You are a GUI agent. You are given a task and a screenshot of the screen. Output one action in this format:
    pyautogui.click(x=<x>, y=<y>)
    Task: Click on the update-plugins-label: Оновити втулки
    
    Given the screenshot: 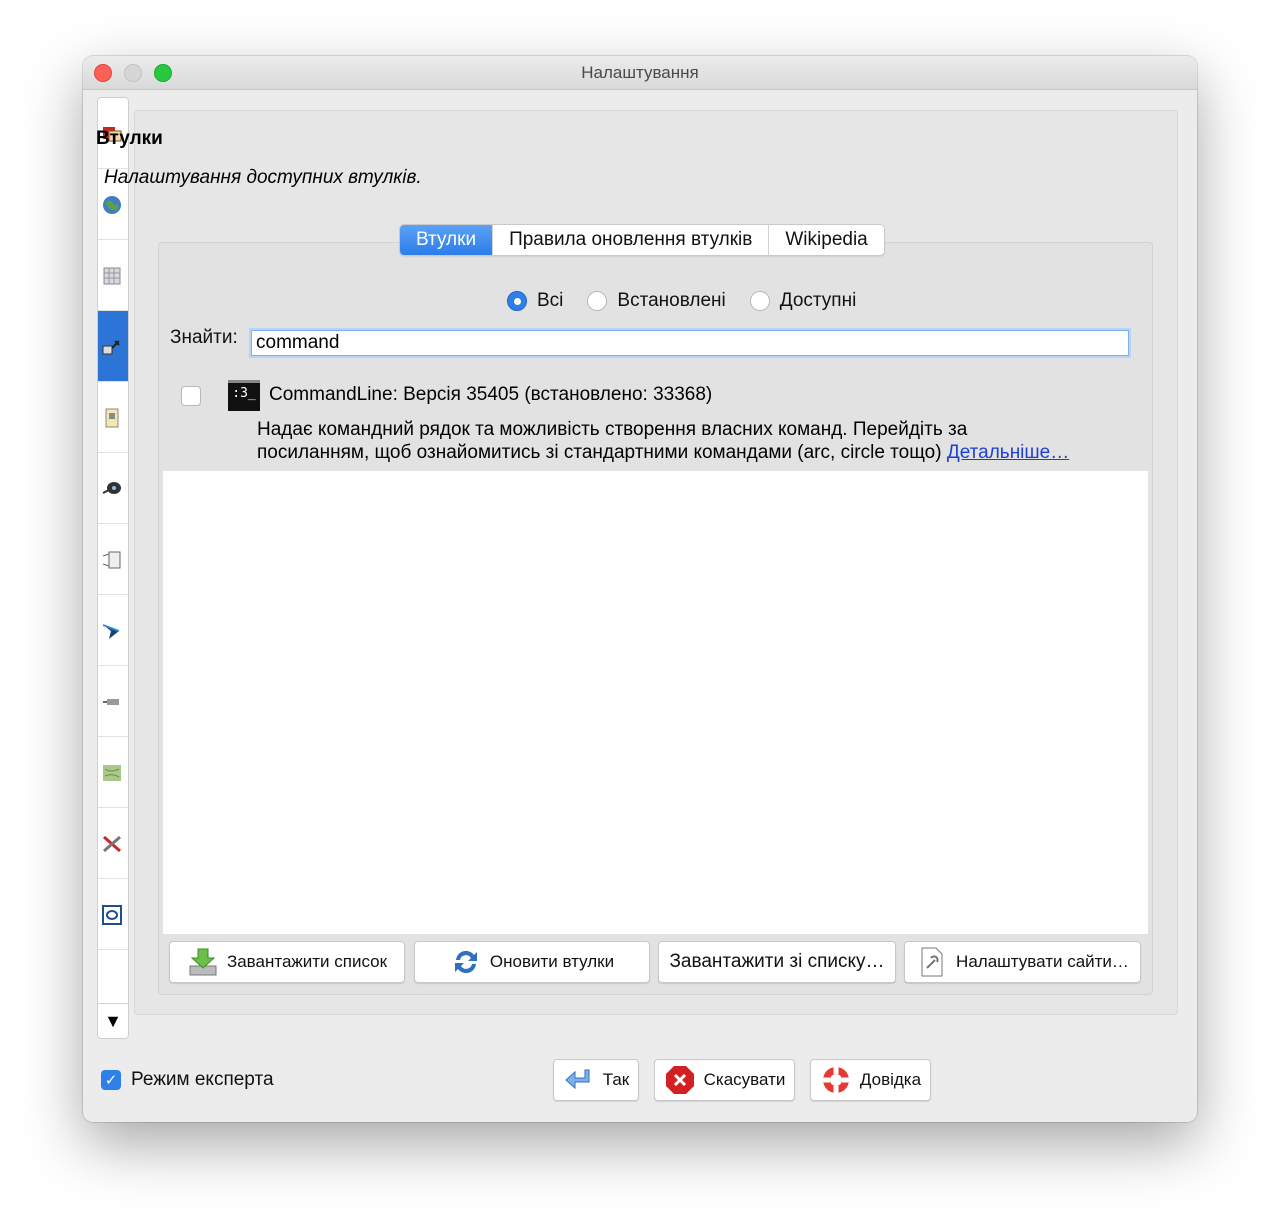 What is the action you would take?
    pyautogui.click(x=552, y=961)
    